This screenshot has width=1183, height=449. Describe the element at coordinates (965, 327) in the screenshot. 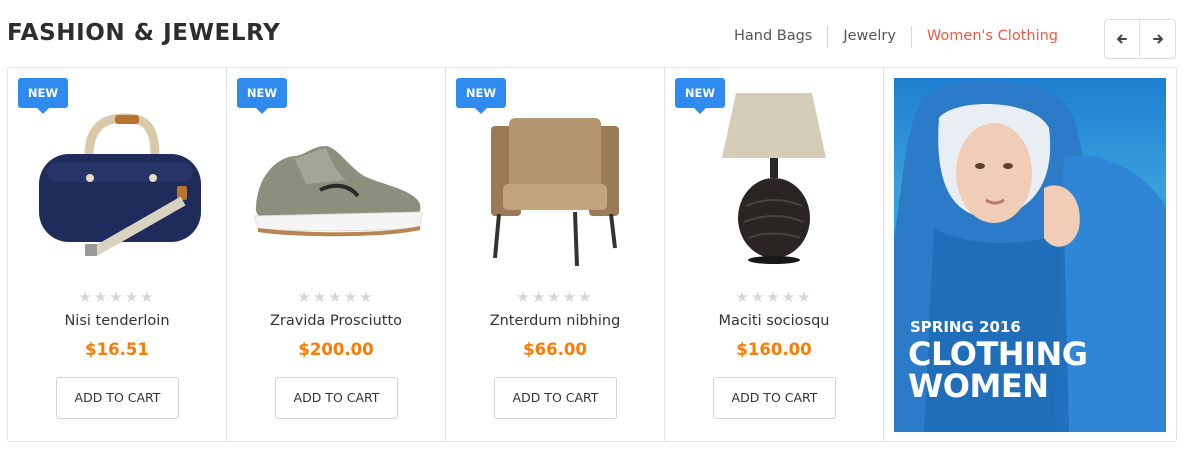

I see `banner-subtitle: SPRING 2016` at that location.